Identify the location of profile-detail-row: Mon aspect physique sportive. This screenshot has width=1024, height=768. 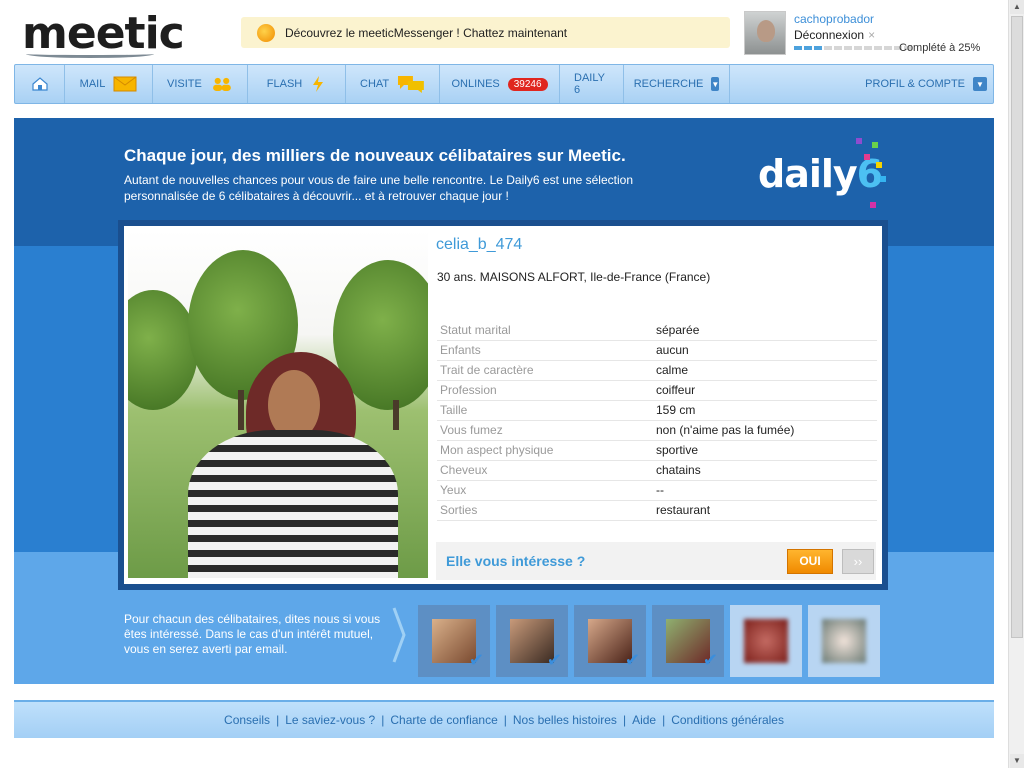
(657, 450).